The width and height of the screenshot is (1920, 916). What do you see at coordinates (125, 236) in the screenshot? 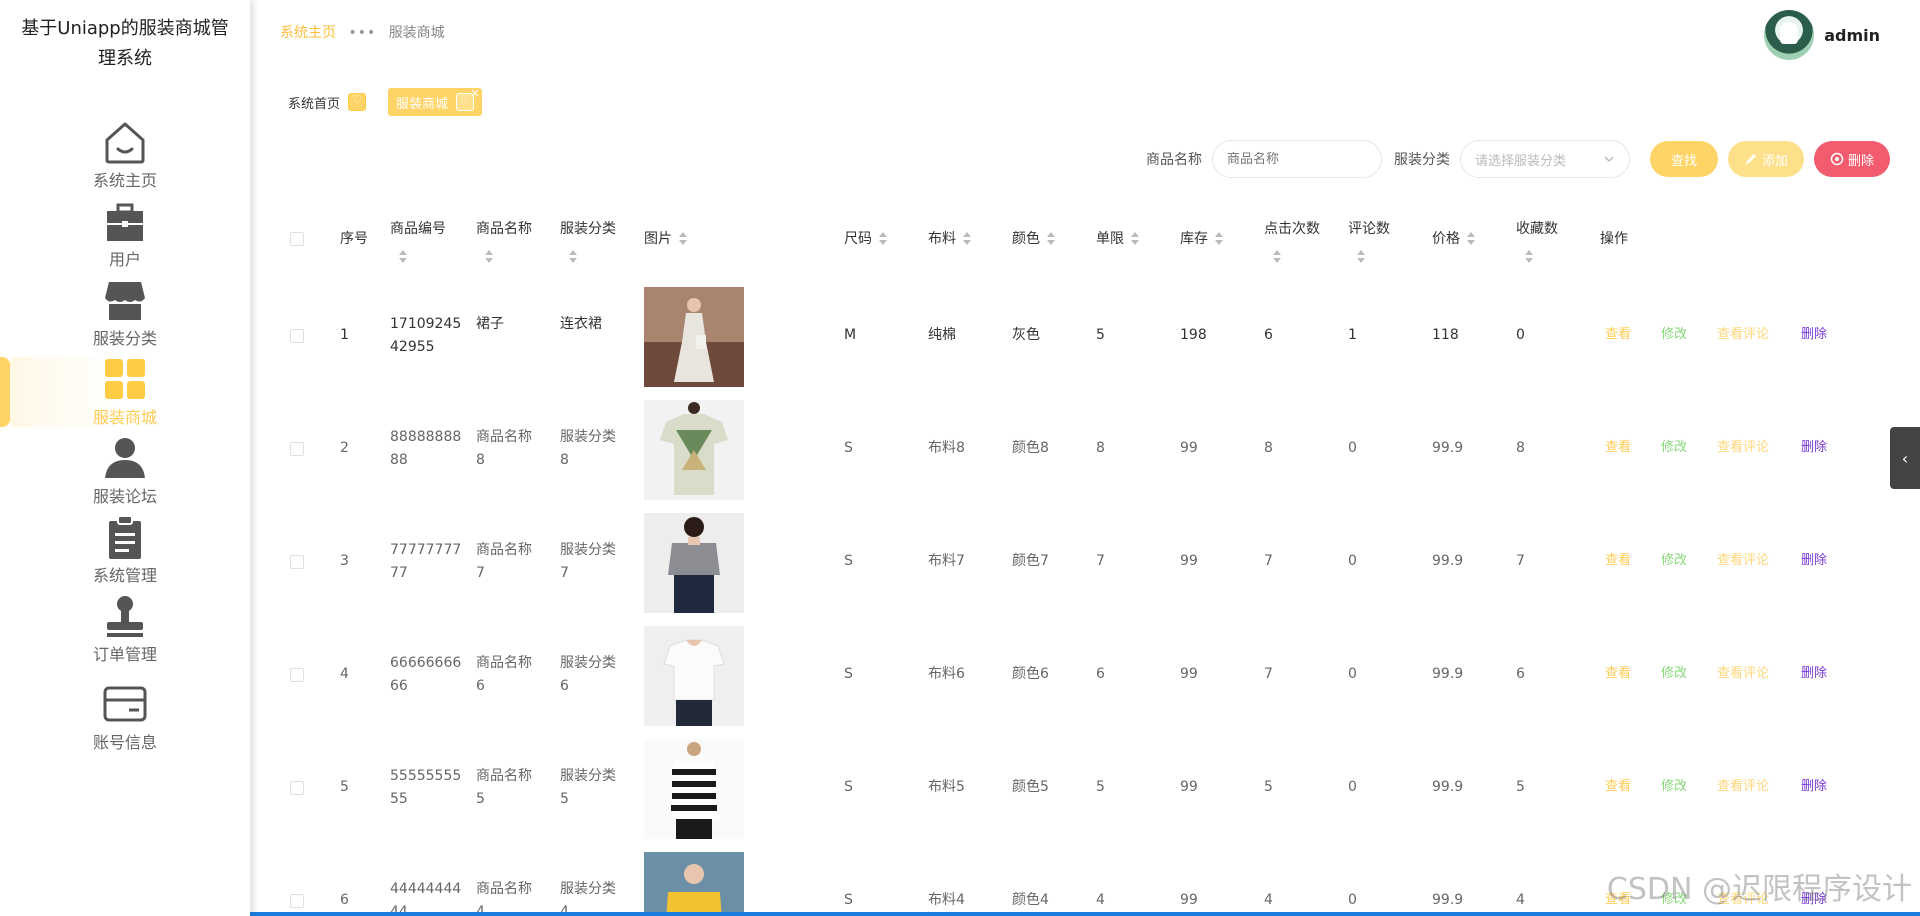
I see `sidebar-item-users: 用户` at bounding box center [125, 236].